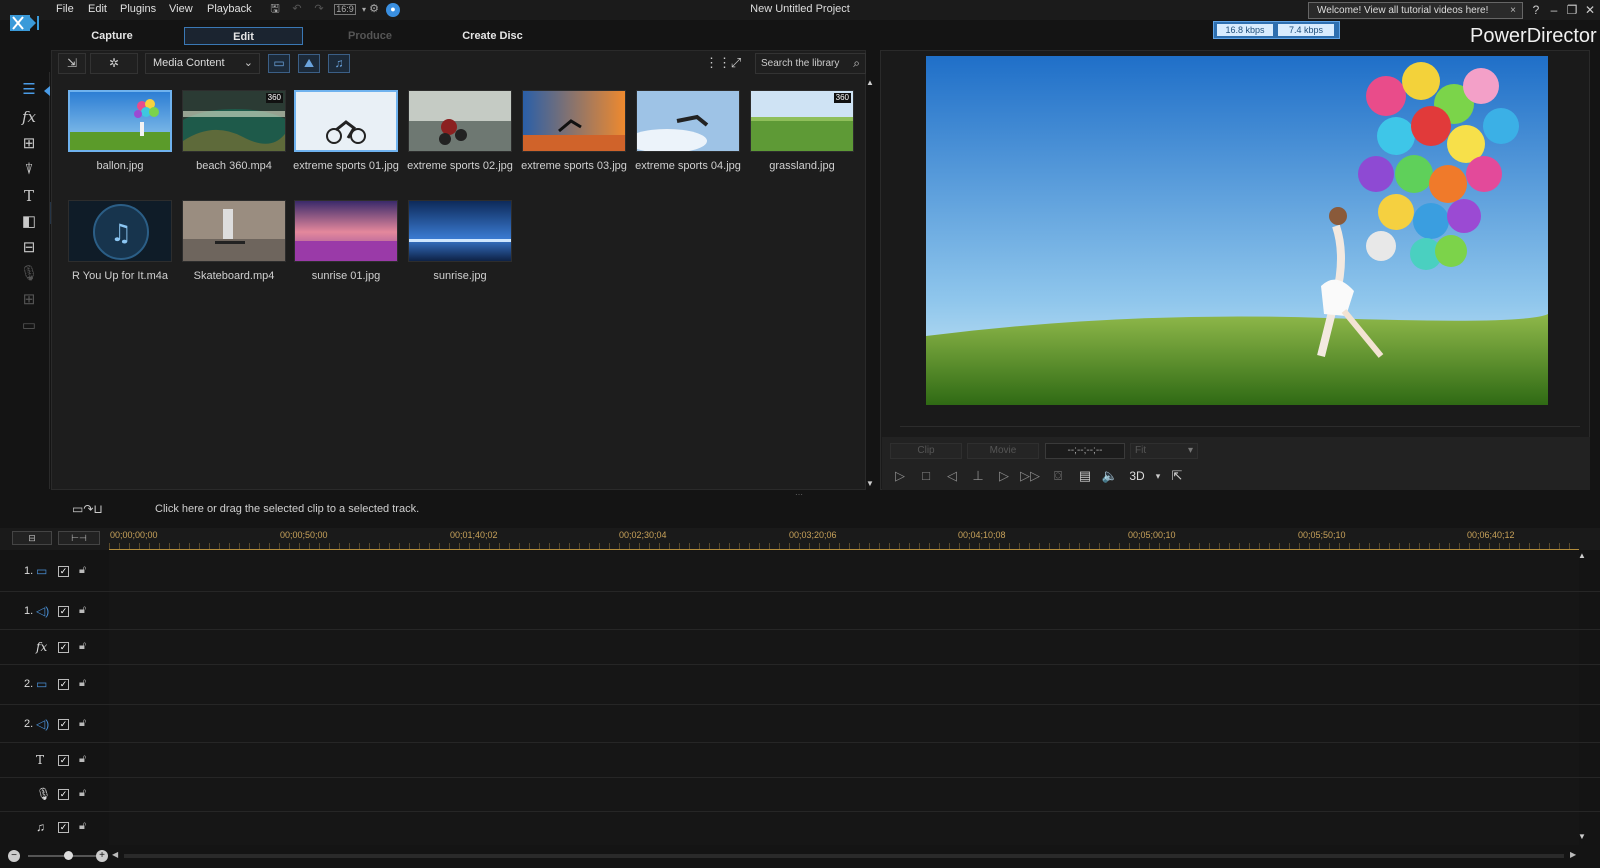 The width and height of the screenshot is (1600, 868). What do you see at coordinates (1513, 10) in the screenshot?
I see `close-icon: ×` at bounding box center [1513, 10].